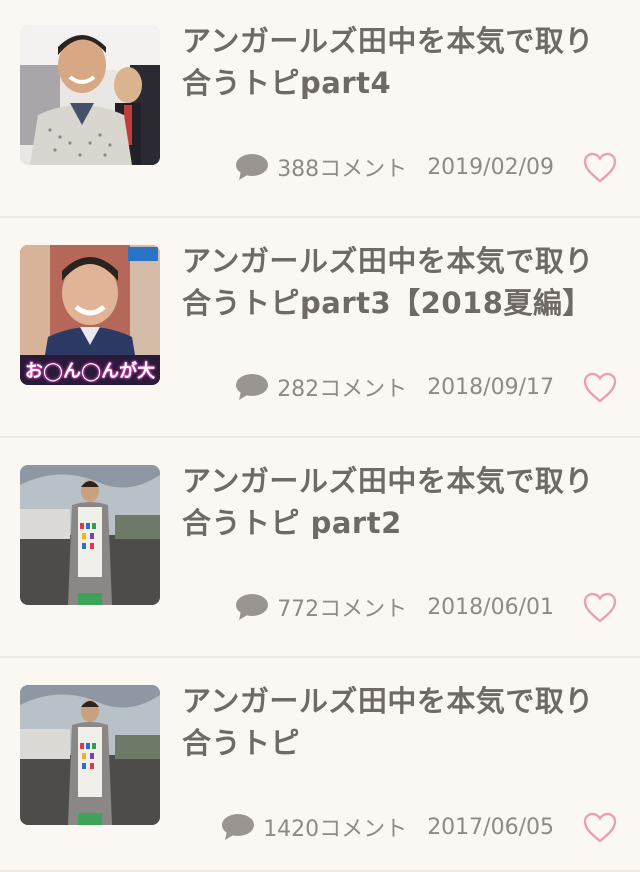  I want to click on post-date: 2018/06/01, so click(490, 607).